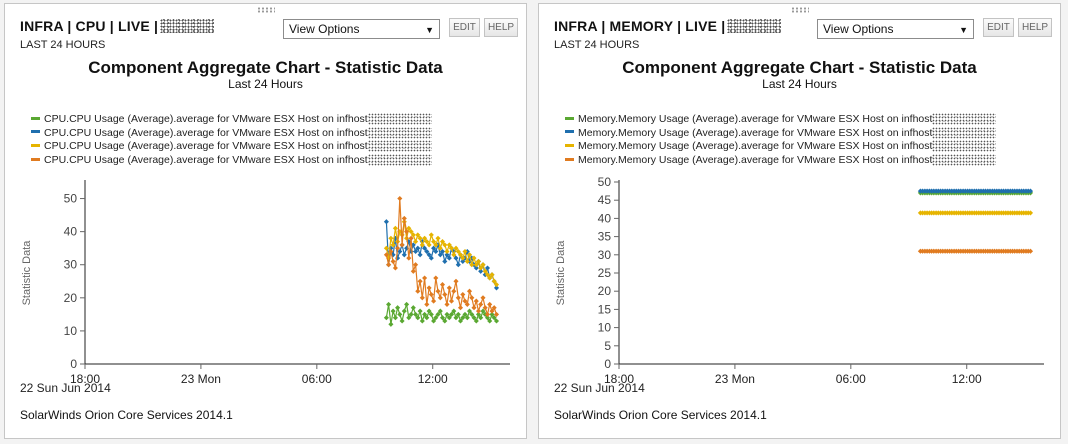 The image size is (1068, 444). Describe the element at coordinates (605, 200) in the screenshot. I see `y-tick-label: 45` at that location.